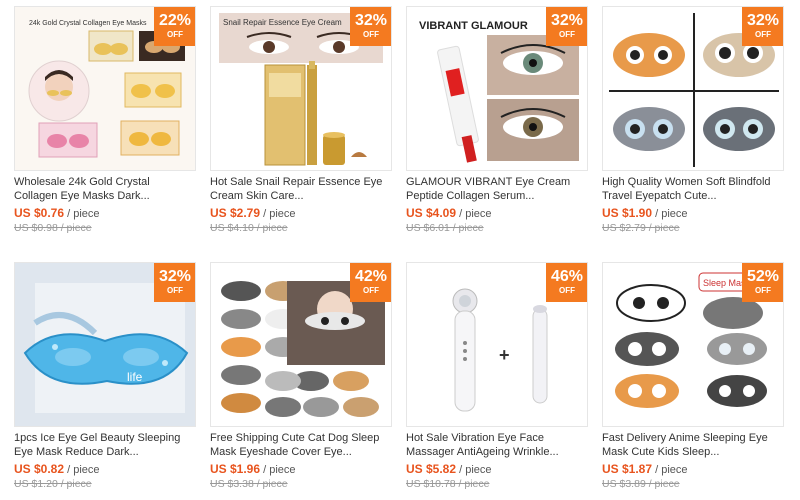  I want to click on discount-percent: 46%, so click(567, 276).